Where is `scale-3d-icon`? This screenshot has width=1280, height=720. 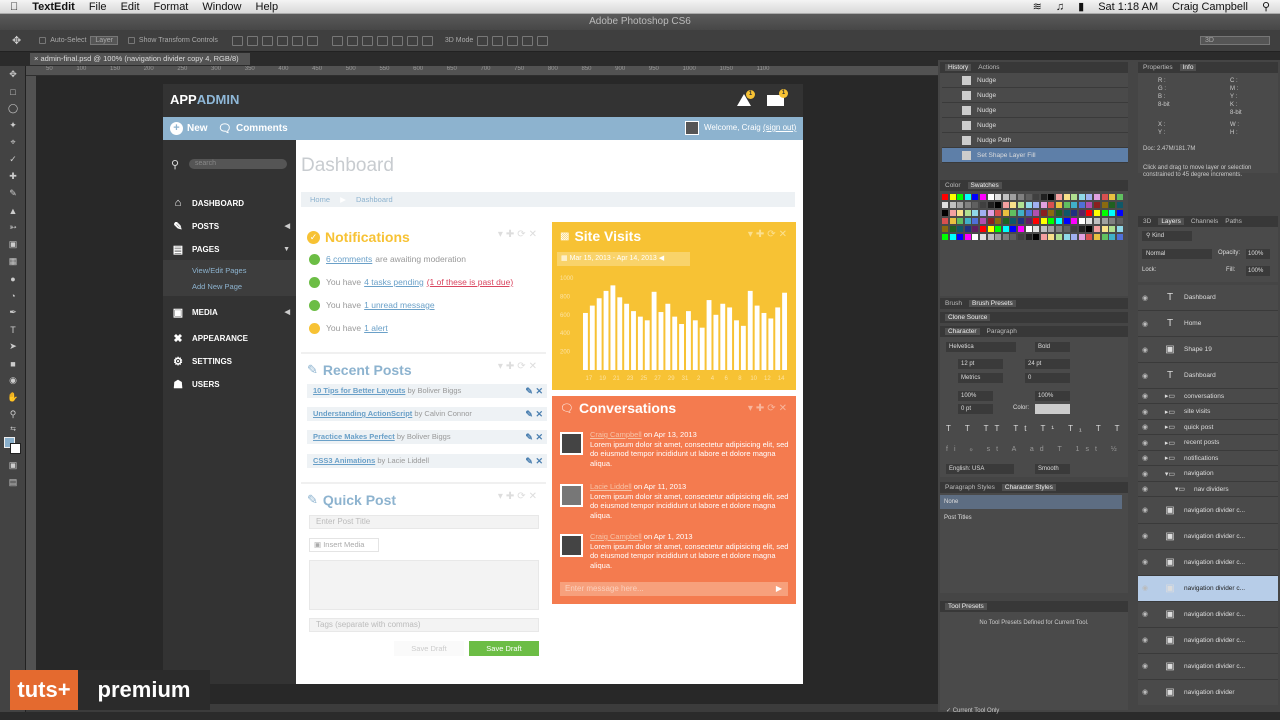 scale-3d-icon is located at coordinates (543, 40).